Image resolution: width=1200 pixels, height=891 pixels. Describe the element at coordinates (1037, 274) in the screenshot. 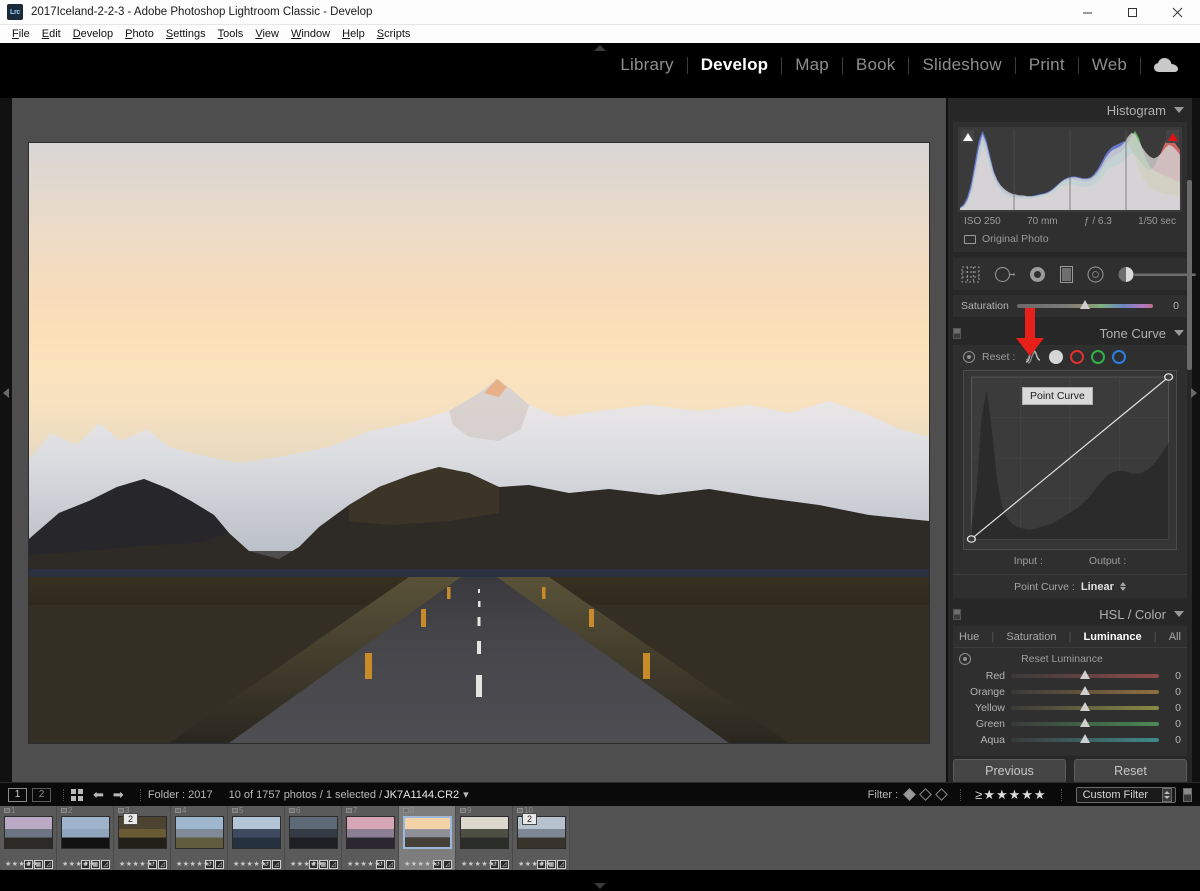

I see `red-eye-icon` at that location.